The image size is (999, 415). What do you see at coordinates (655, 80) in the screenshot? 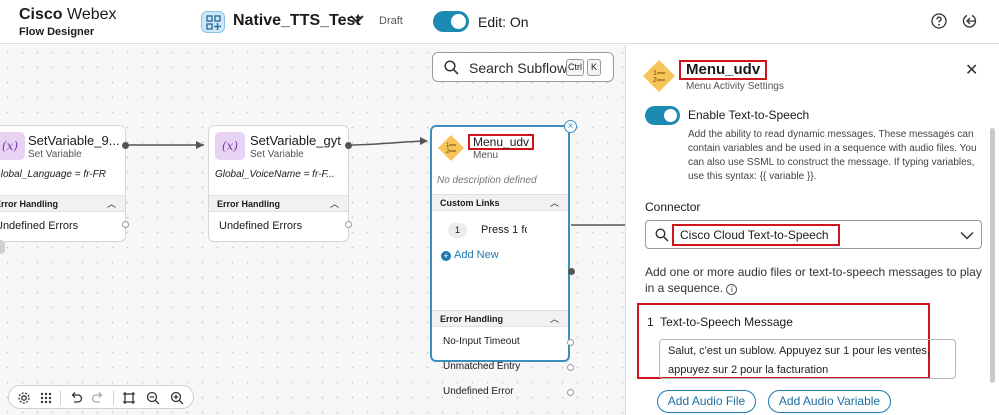
I see `svg-text: 2` at bounding box center [655, 80].